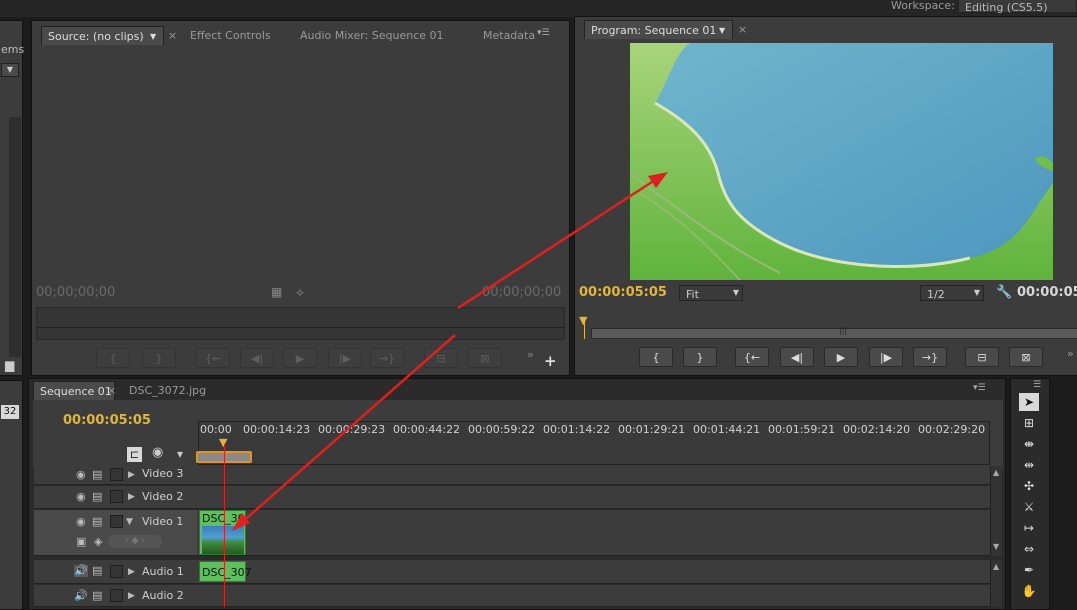  Describe the element at coordinates (98, 542) in the screenshot. I see `keyframe-icon: ◈` at that location.